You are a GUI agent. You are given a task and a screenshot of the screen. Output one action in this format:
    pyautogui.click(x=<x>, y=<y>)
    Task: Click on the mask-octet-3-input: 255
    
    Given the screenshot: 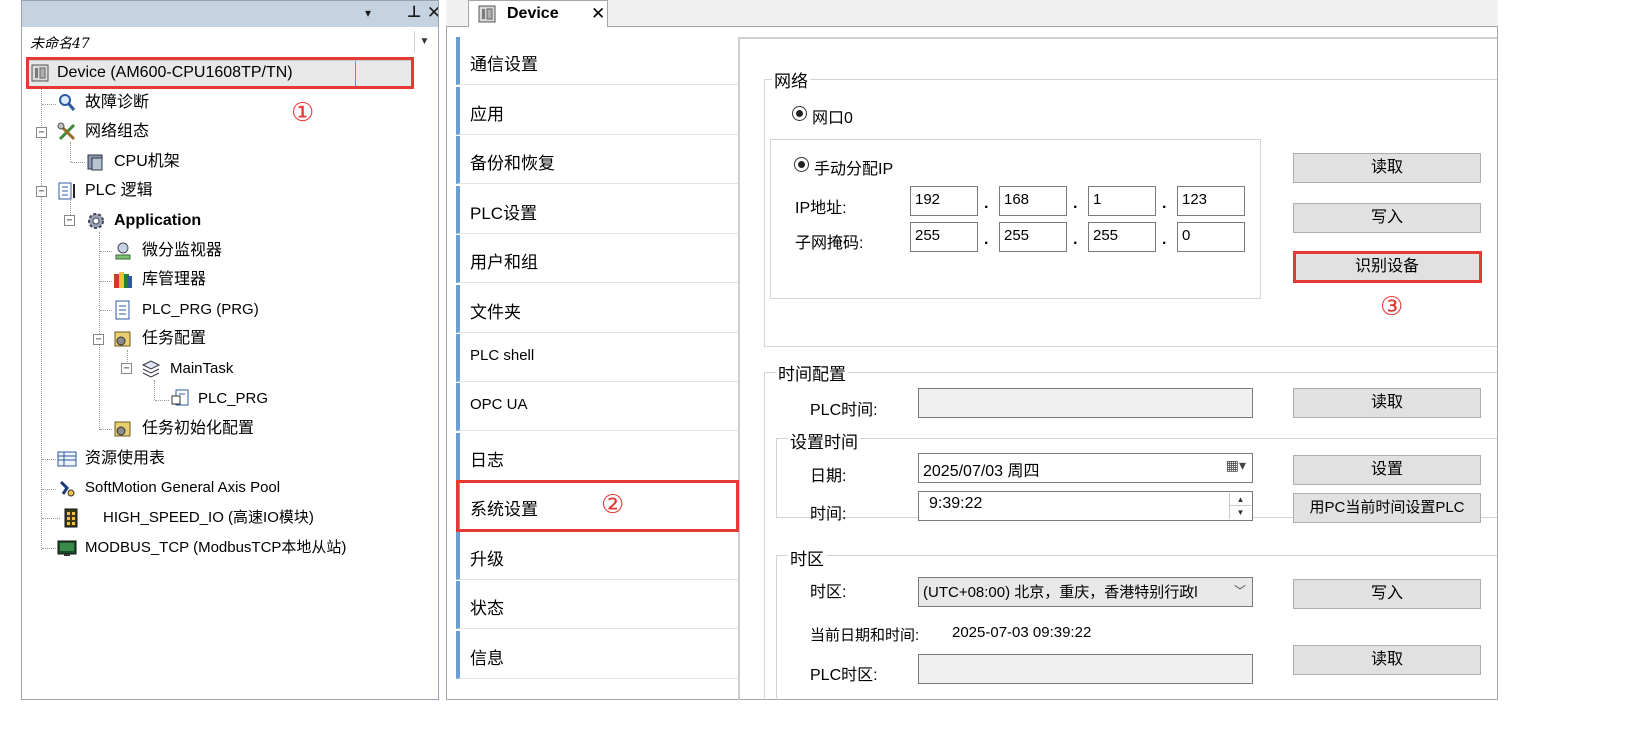 What is the action you would take?
    pyautogui.click(x=1122, y=237)
    